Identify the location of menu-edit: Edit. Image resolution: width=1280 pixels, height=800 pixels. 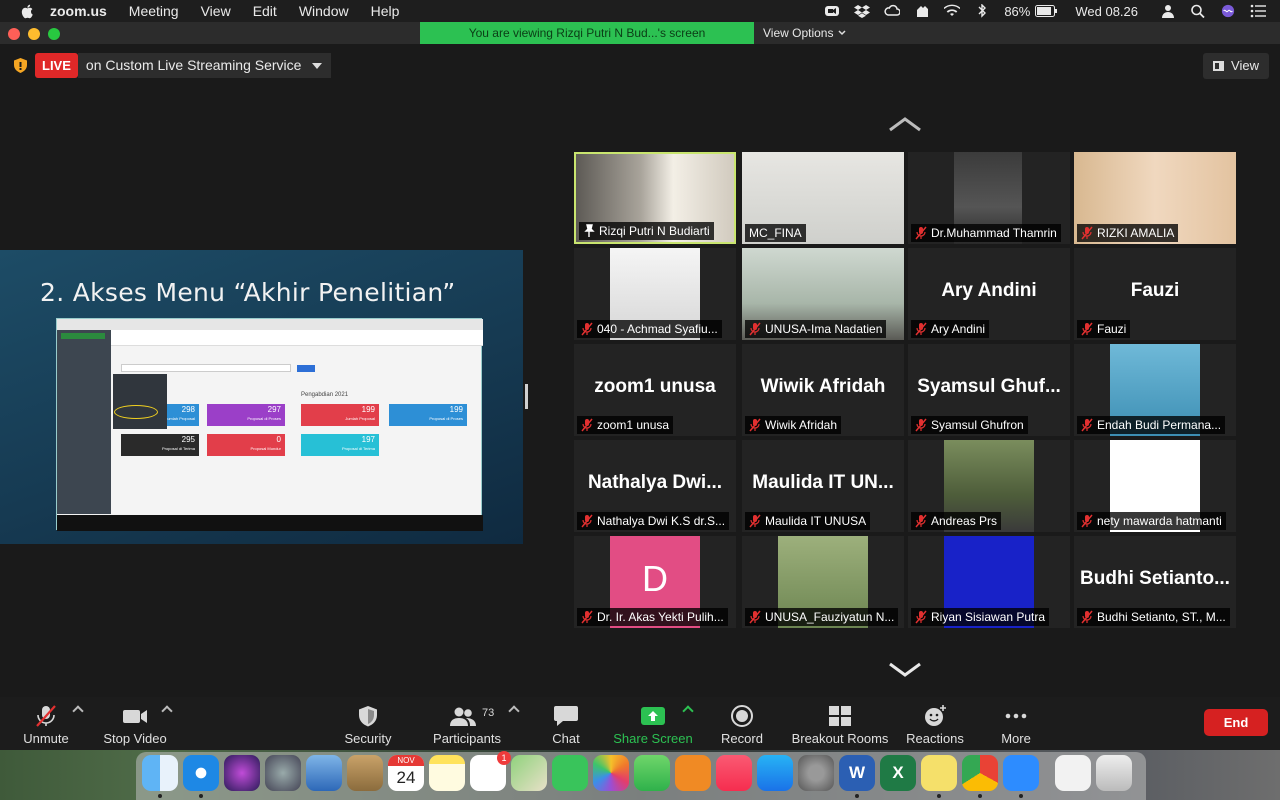
(265, 11).